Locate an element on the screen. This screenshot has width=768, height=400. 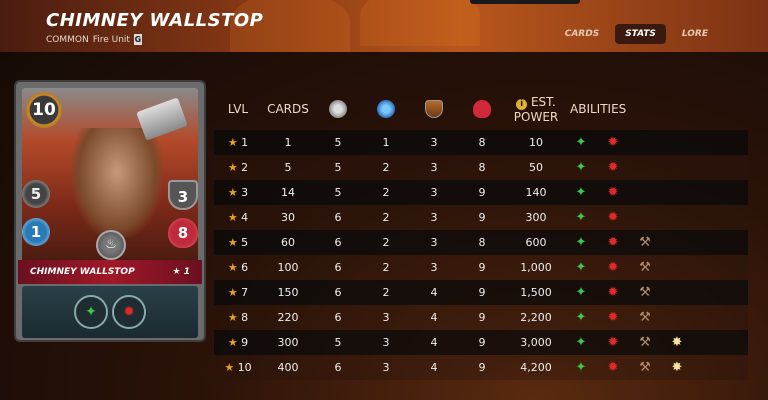
cell-health: 8 is located at coordinates (482, 242).